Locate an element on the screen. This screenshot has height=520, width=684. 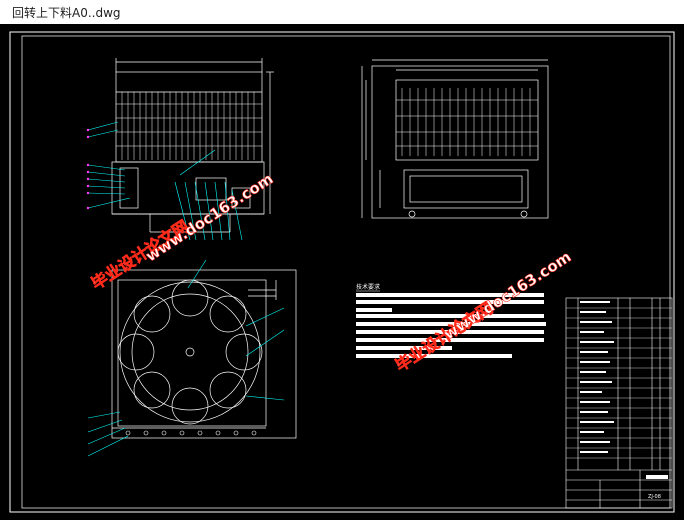
front-view-leaders is located at coordinates (165, 181).